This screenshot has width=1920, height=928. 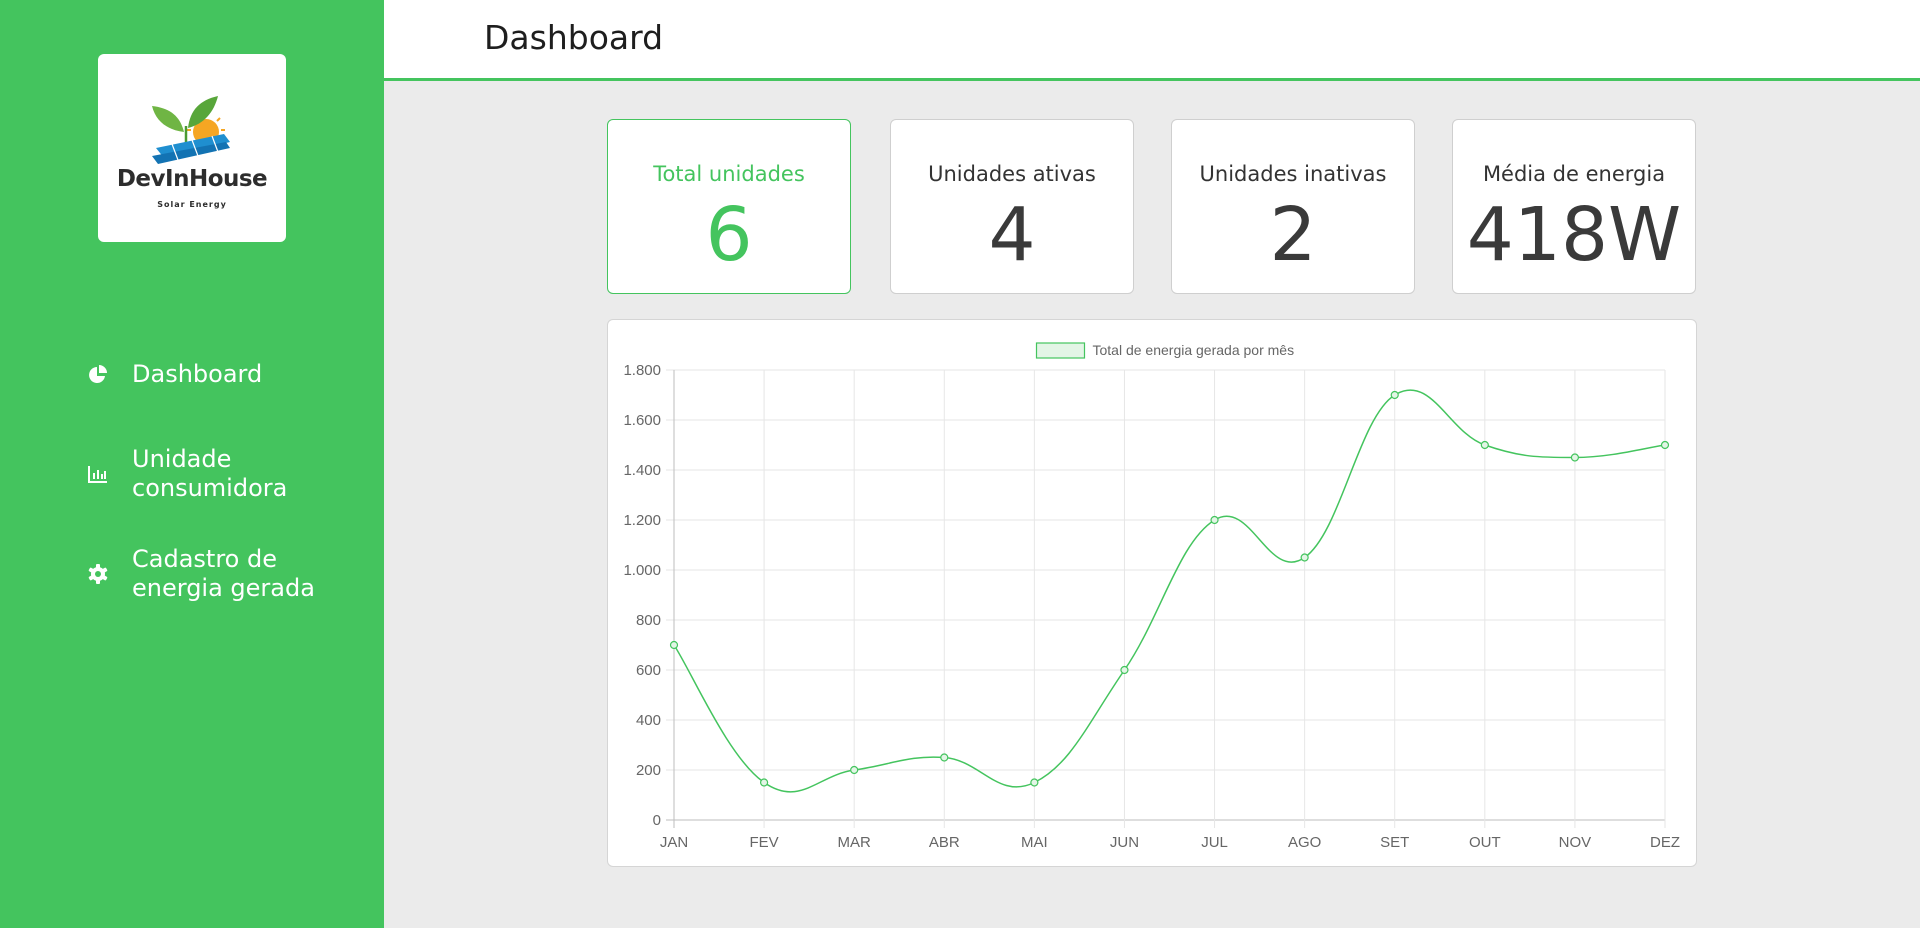 What do you see at coordinates (642, 420) in the screenshot?
I see `y-tick-label: 1.600` at bounding box center [642, 420].